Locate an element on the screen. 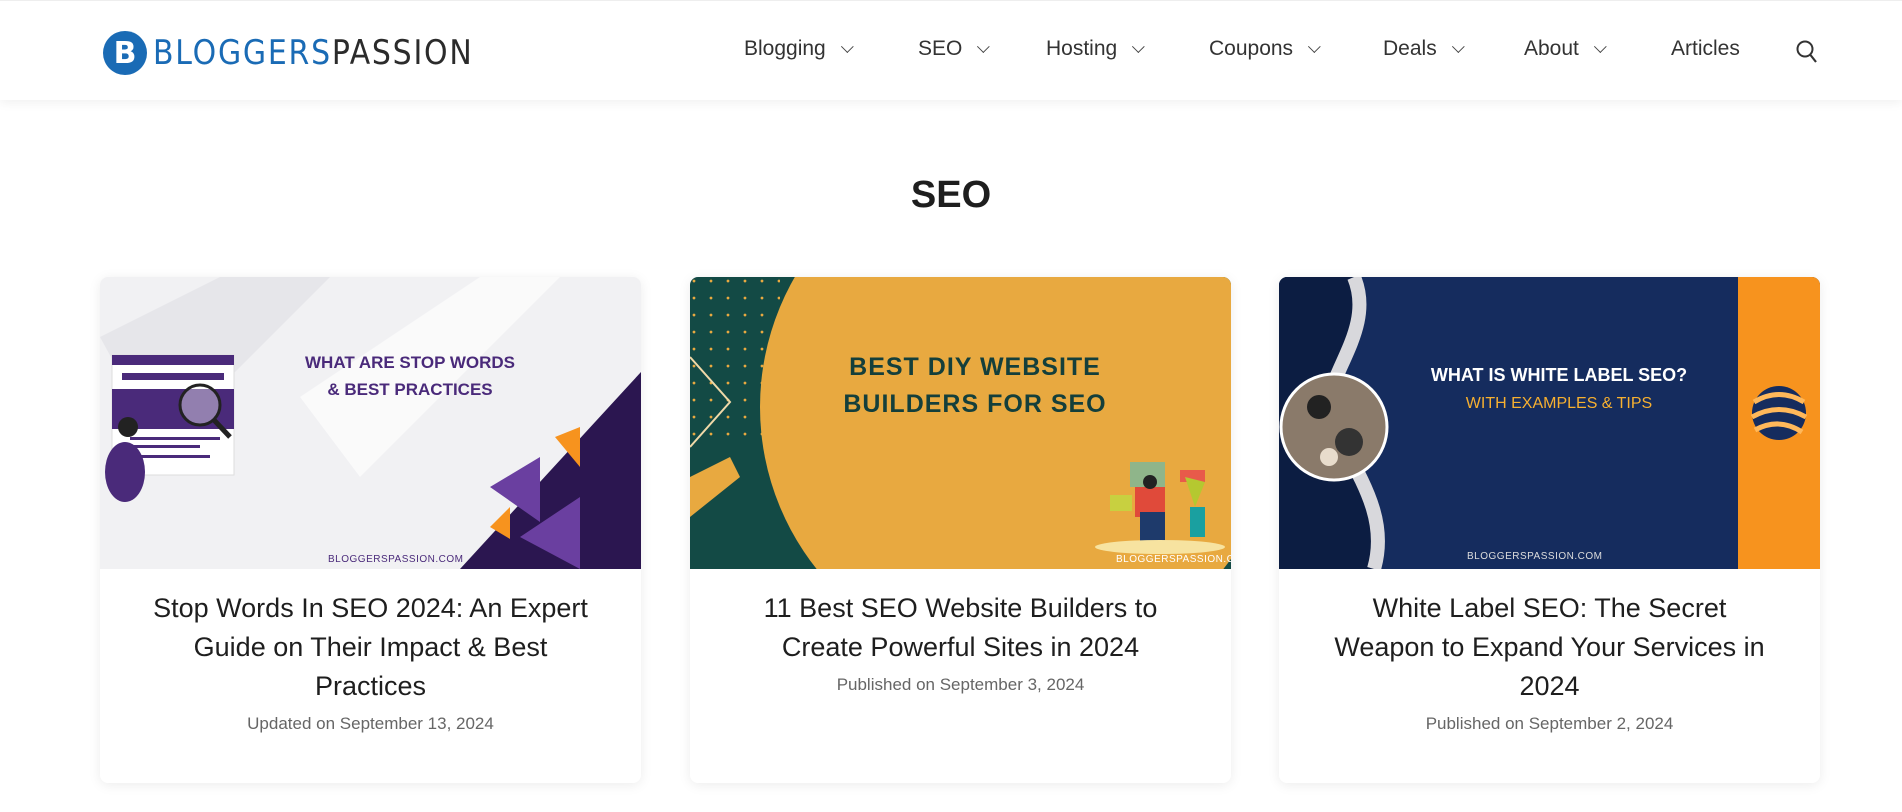 This screenshot has width=1902, height=812. thumbnail-heading: BEST DIY WEBSITE BUILDERS FOR SEO is located at coordinates (975, 385).